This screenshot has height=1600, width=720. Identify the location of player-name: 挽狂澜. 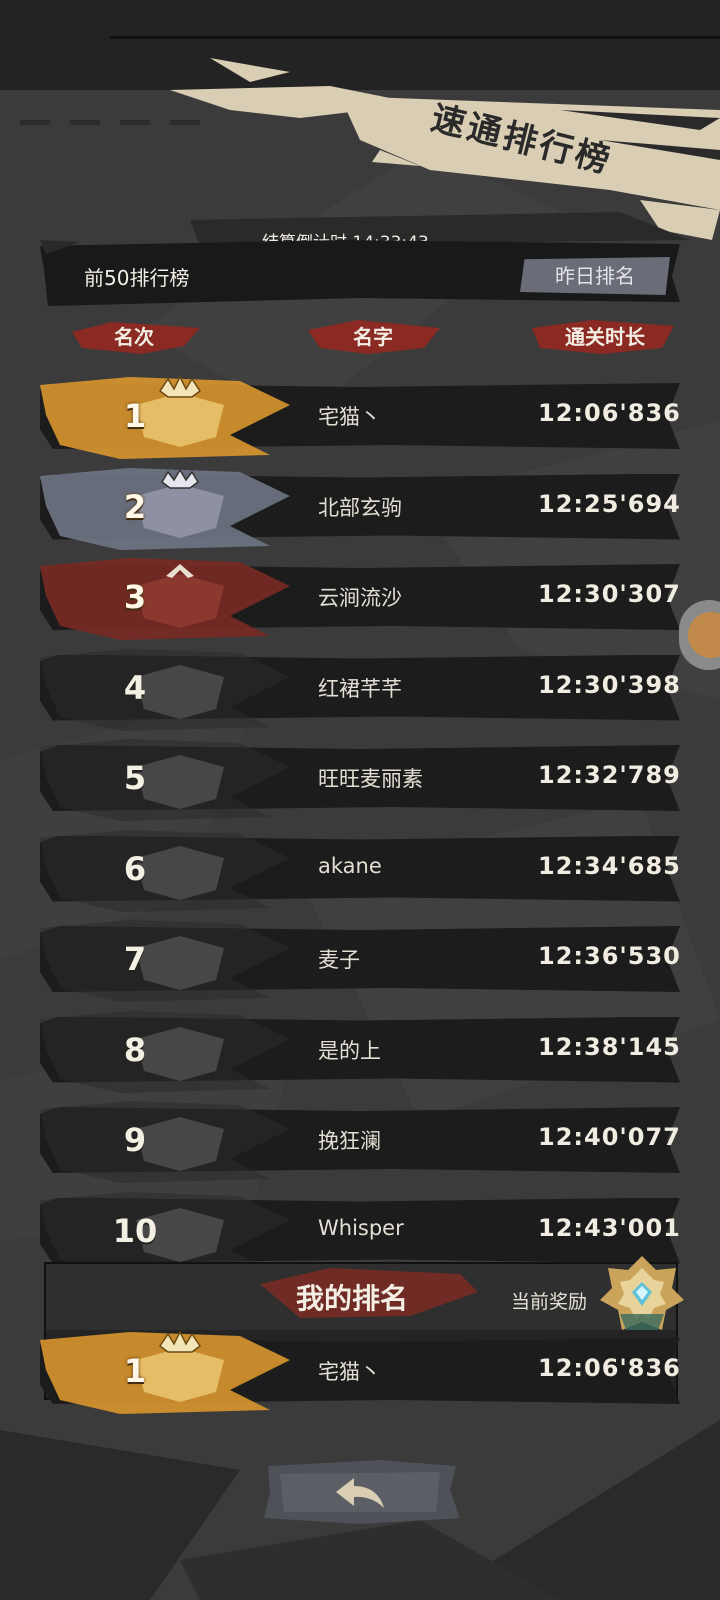
(349, 1141).